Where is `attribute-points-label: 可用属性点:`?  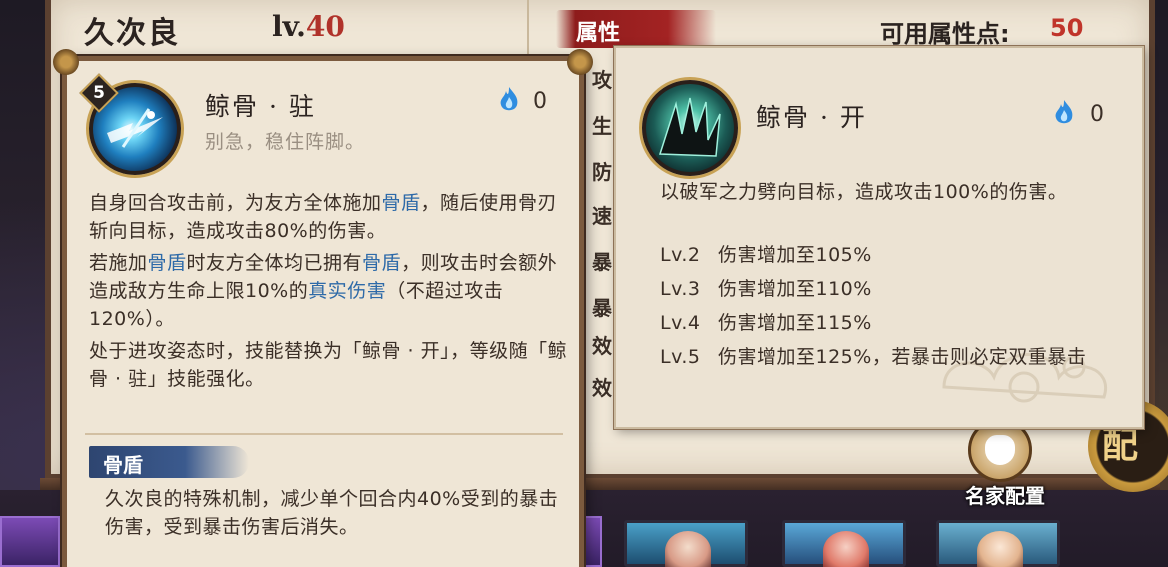
attribute-points-label: 可用属性点: is located at coordinates (945, 34).